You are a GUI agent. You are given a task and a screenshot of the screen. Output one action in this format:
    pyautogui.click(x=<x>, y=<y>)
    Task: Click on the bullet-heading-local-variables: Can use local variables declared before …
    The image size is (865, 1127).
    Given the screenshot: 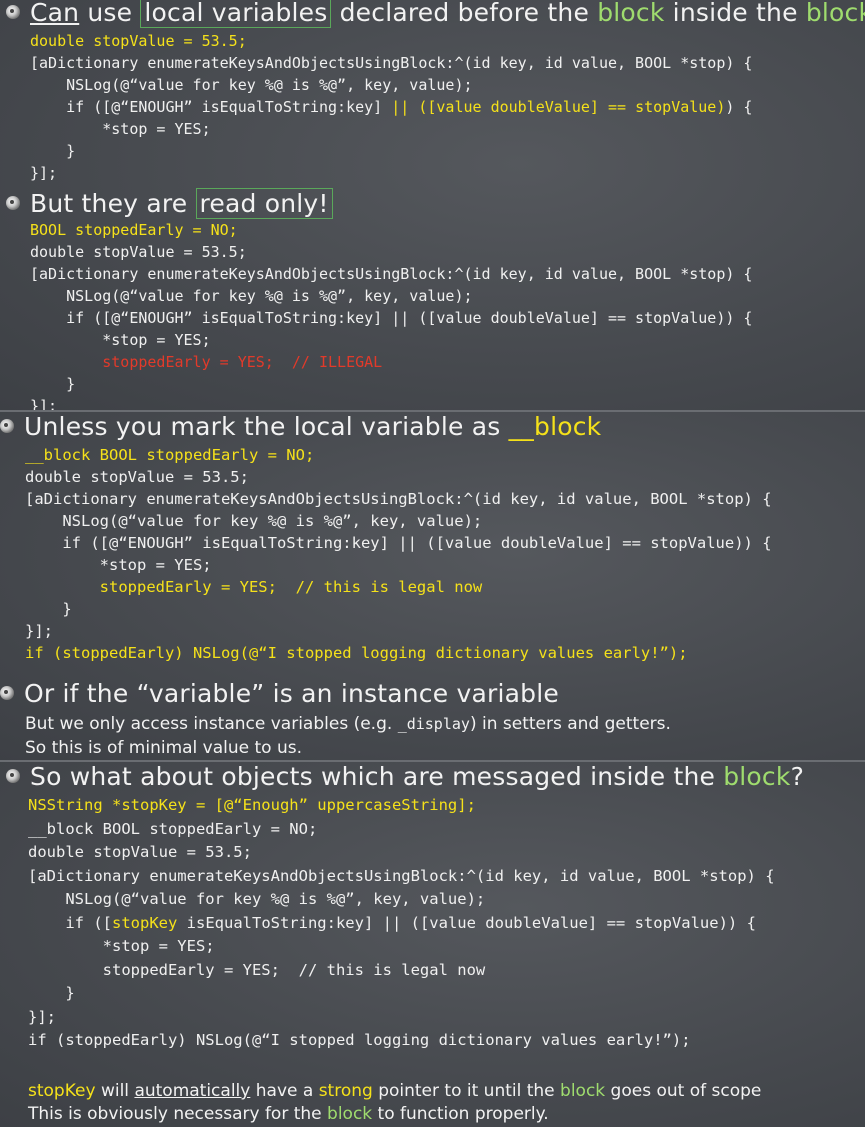 What is the action you would take?
    pyautogui.click(x=435, y=14)
    